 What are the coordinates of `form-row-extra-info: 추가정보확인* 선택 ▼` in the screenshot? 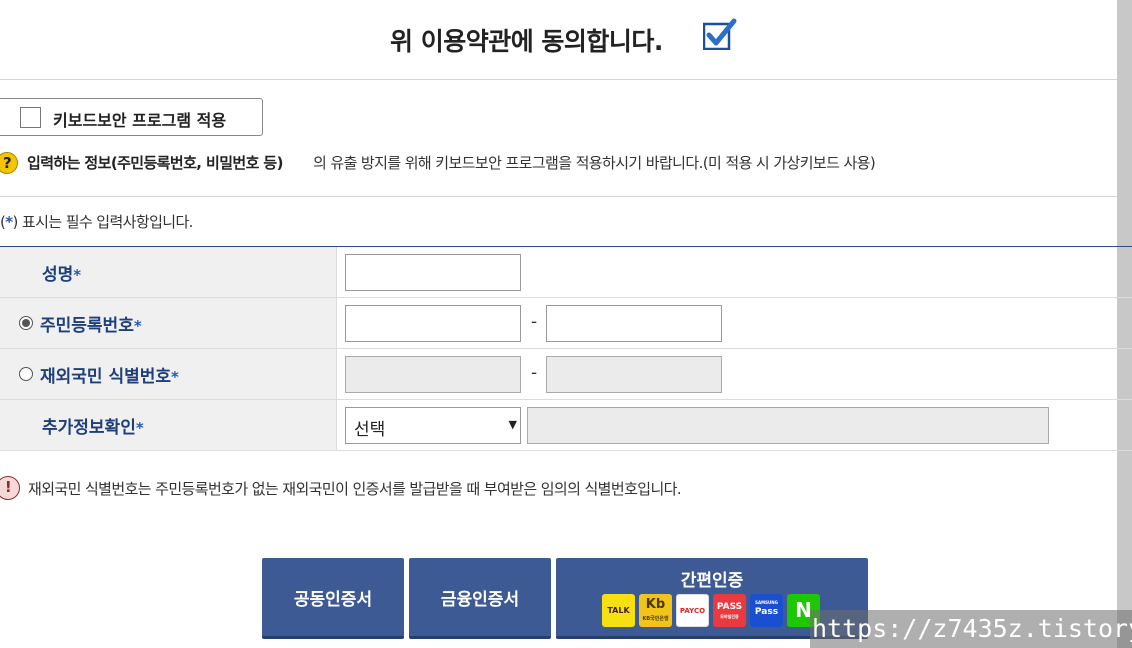 It's located at (566, 425).